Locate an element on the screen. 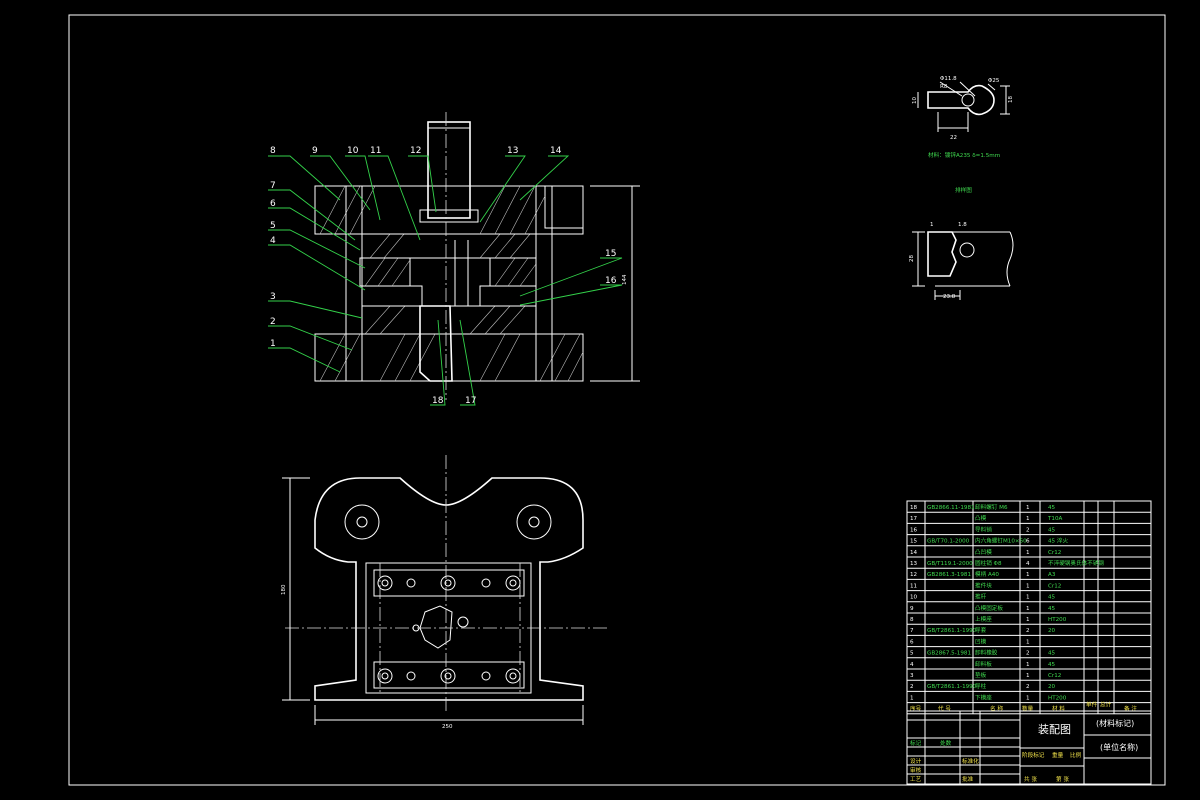  front-section-view is located at coordinates (477, 256).